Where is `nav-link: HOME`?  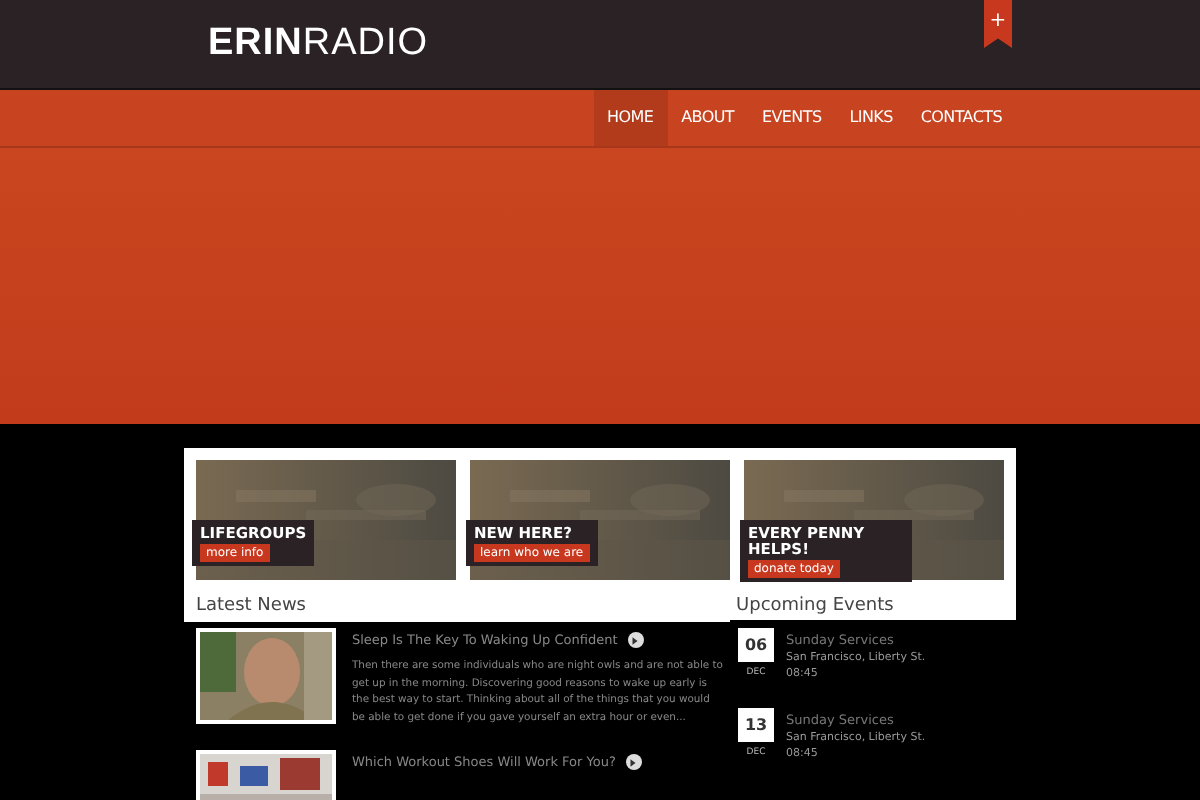
nav-link: HOME is located at coordinates (630, 118).